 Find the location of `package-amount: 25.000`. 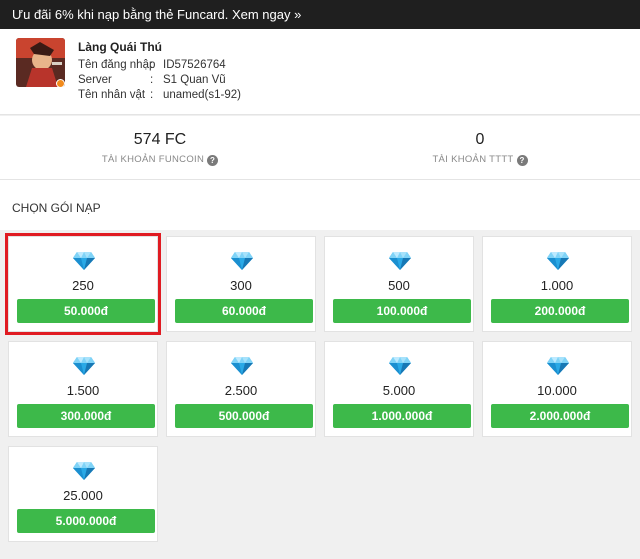

package-amount: 25.000 is located at coordinates (83, 495).